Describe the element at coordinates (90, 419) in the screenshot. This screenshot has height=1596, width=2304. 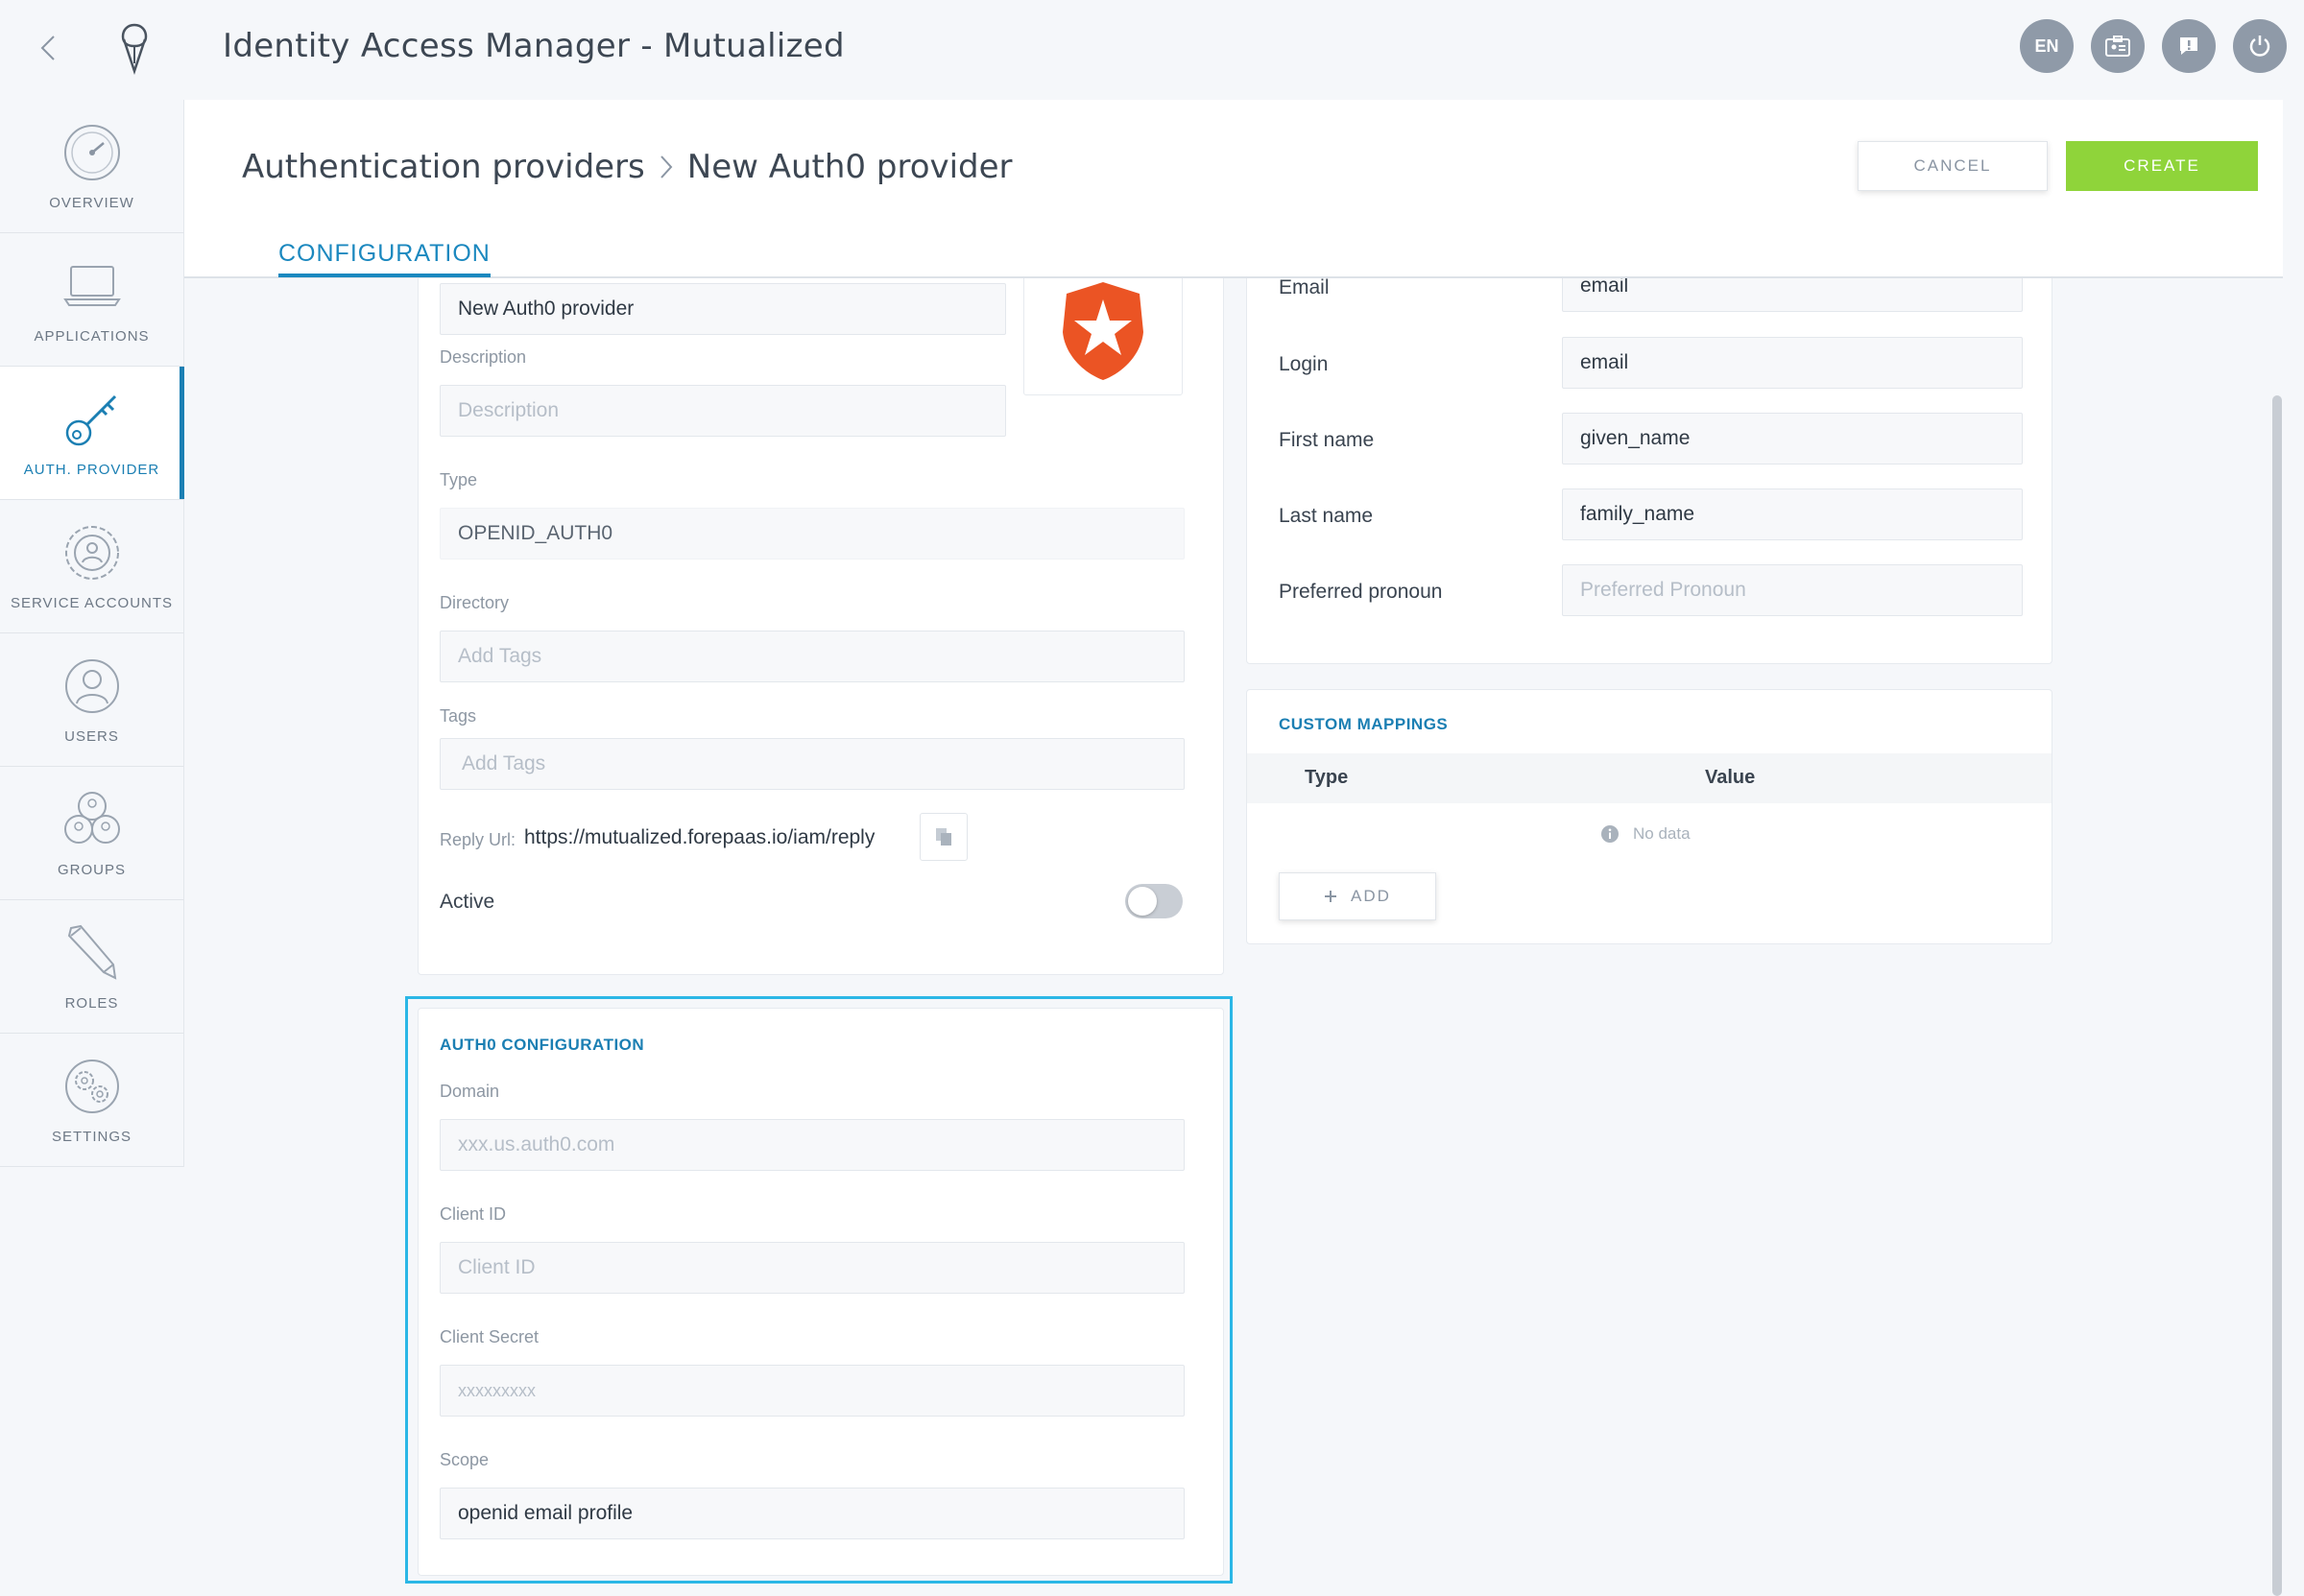
I see `key-icon` at that location.